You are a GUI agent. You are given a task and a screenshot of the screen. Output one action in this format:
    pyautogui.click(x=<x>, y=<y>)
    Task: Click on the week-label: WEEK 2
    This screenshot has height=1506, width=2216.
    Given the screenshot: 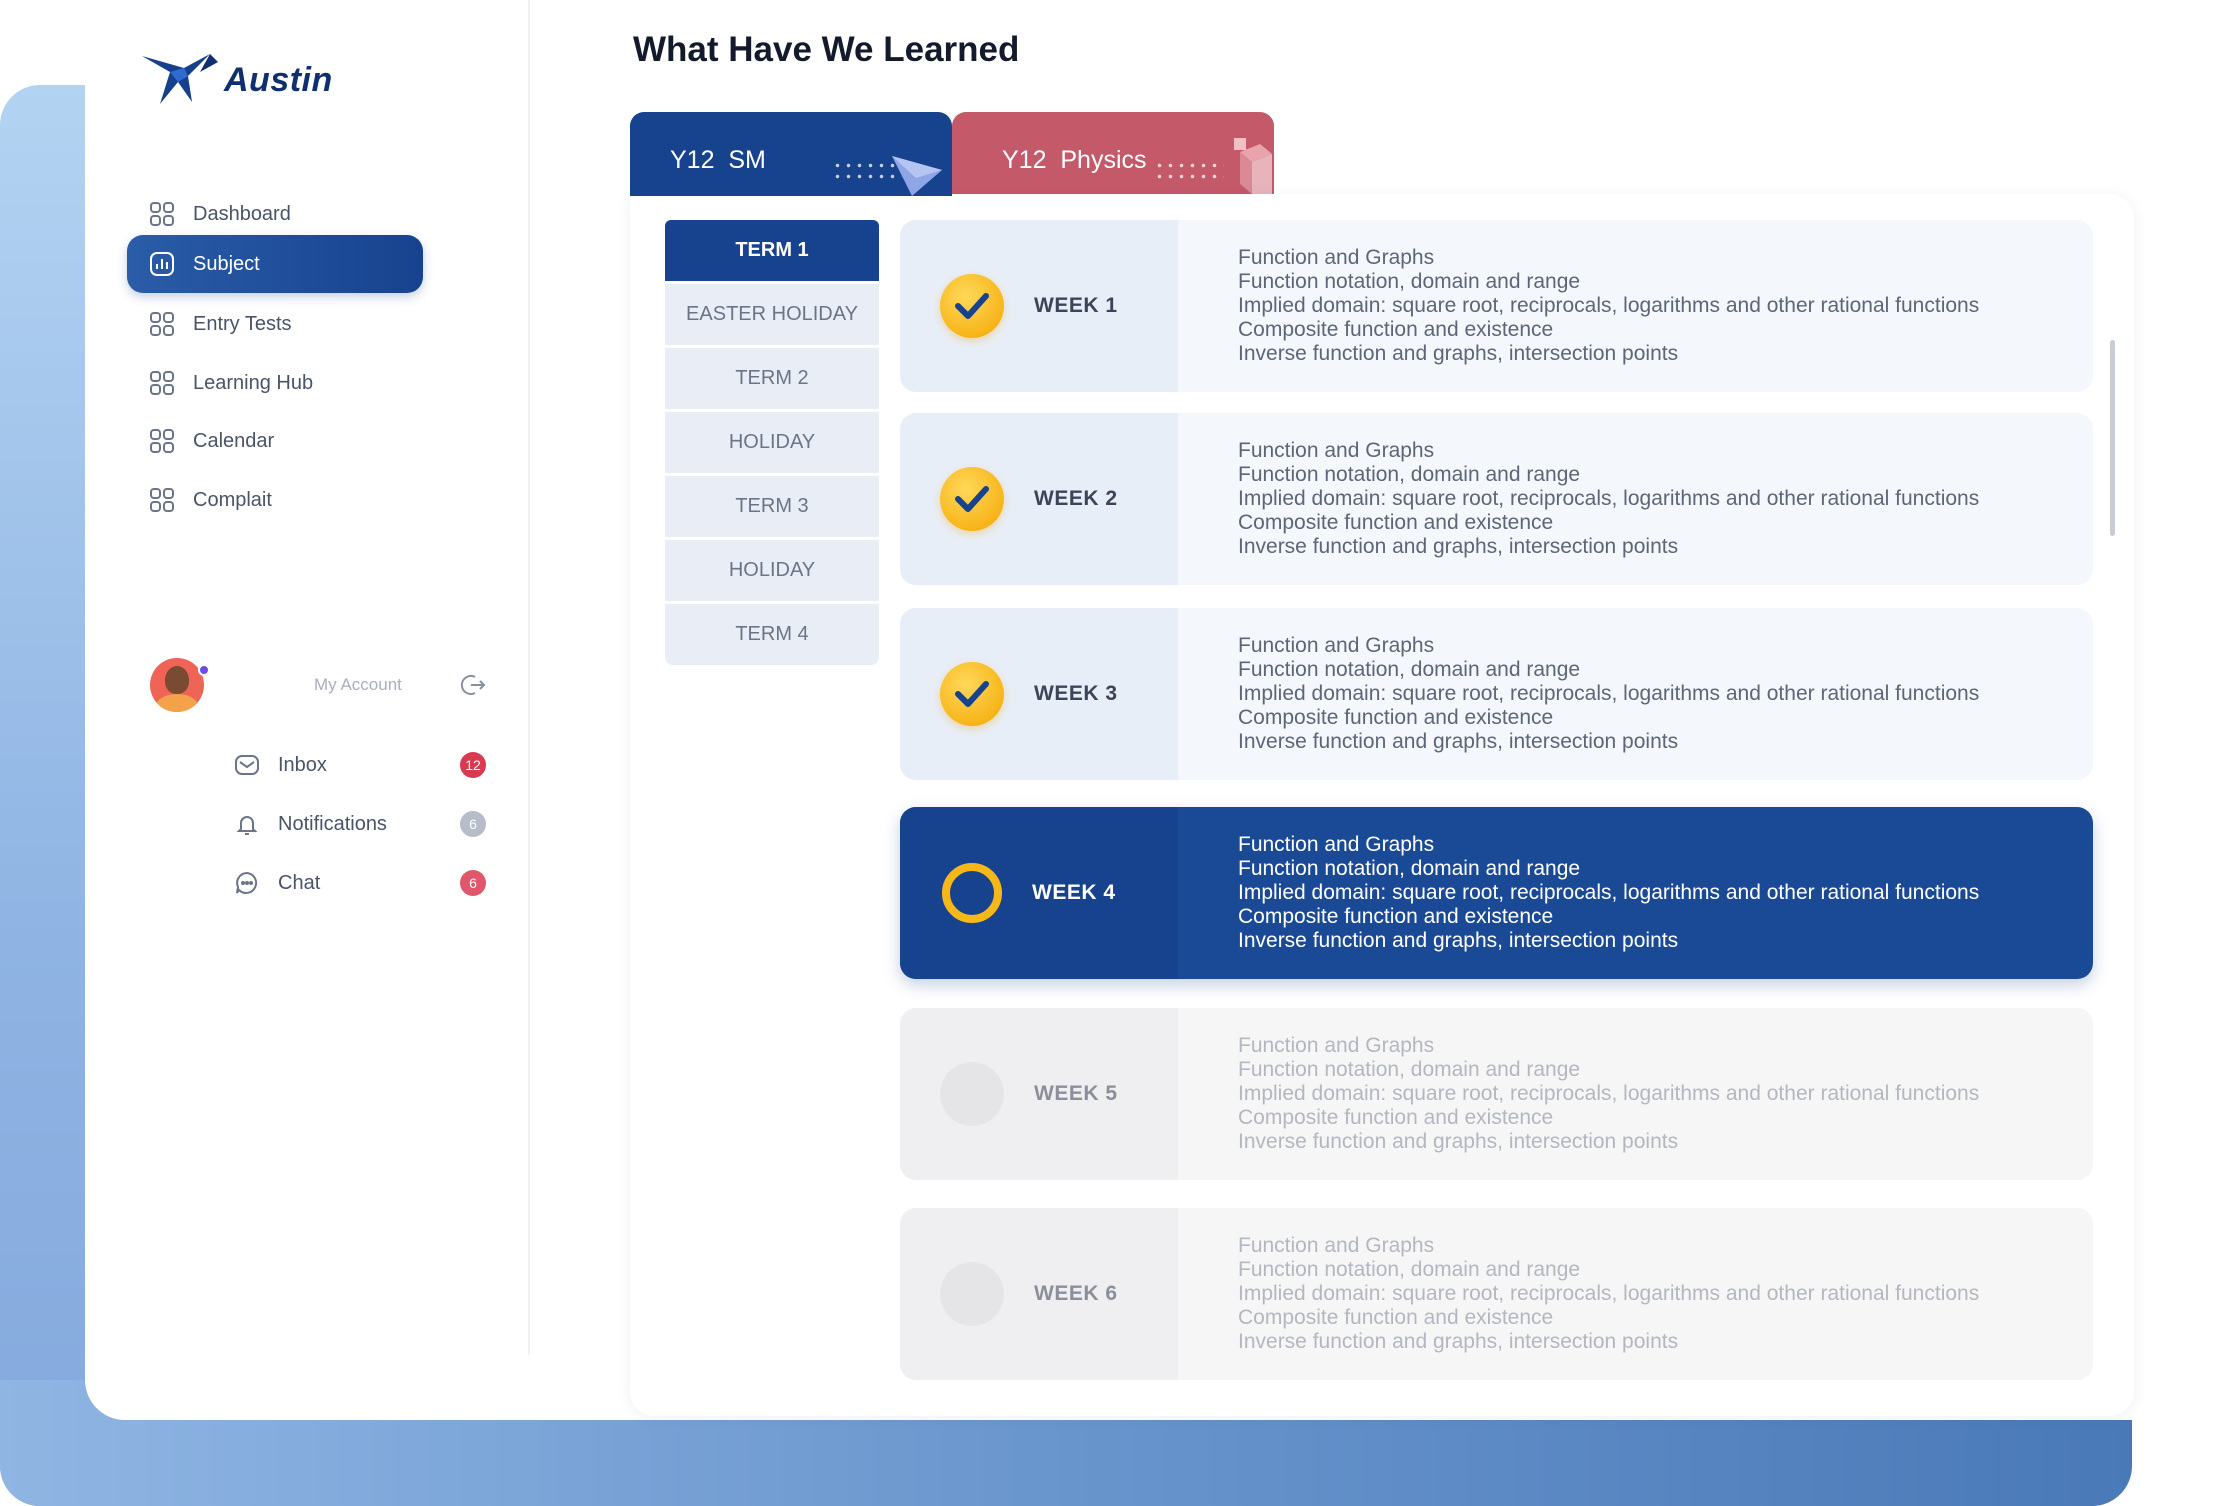 What is the action you would take?
    pyautogui.click(x=1076, y=498)
    